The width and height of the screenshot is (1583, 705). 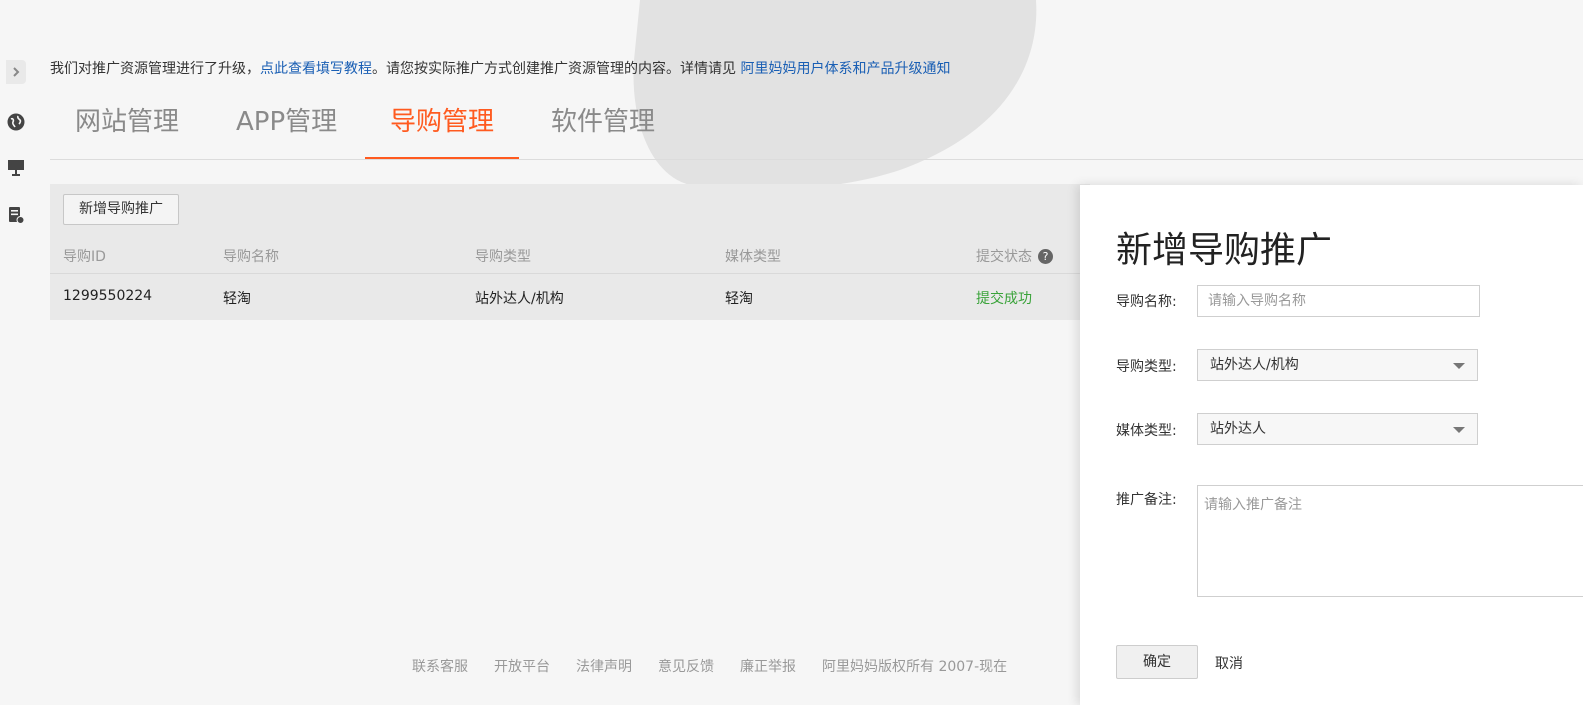 What do you see at coordinates (108, 296) in the screenshot?
I see `guide-id-cell: 1299550224` at bounding box center [108, 296].